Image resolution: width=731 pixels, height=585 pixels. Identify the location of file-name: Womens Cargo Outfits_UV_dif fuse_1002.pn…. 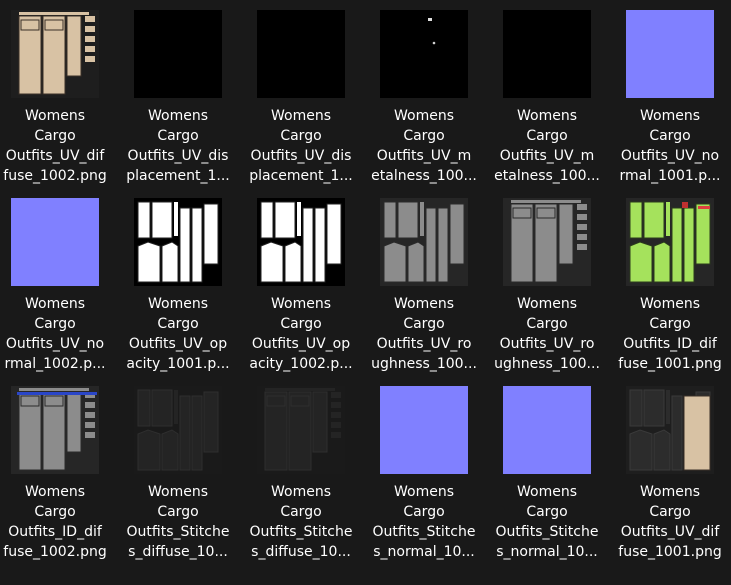
(55, 146).